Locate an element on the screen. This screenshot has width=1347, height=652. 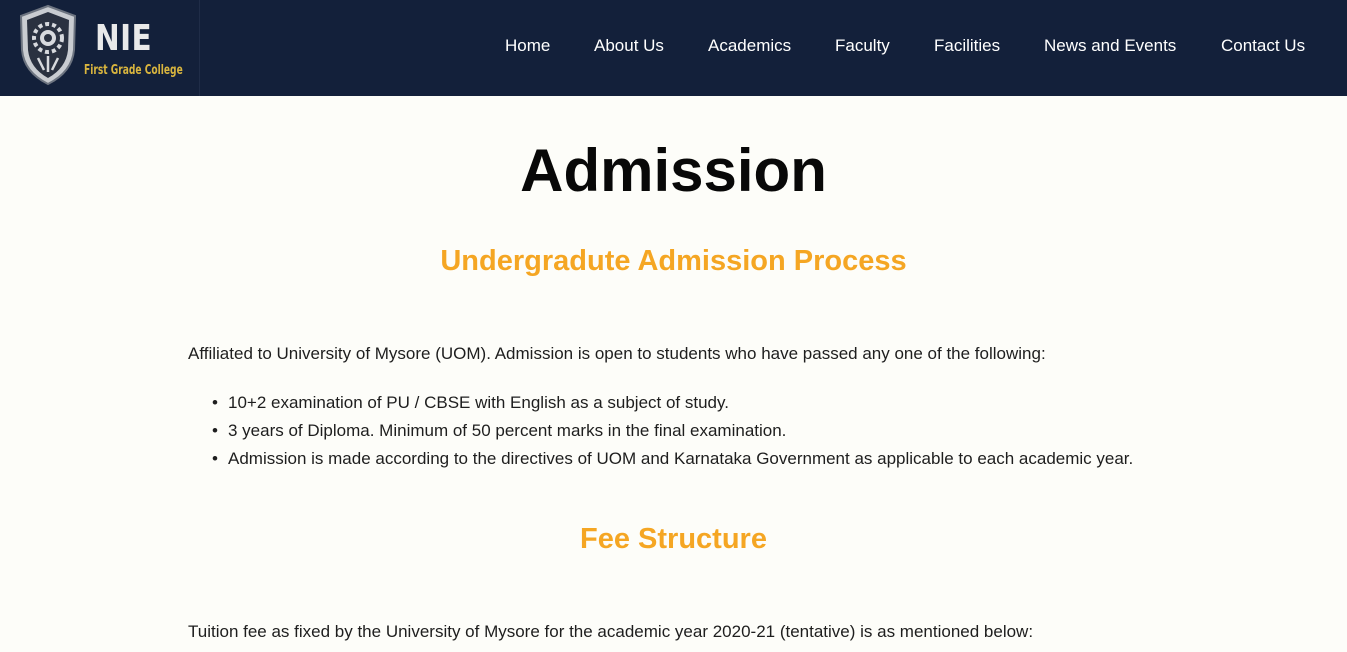
logo-title: NIE is located at coordinates (124, 38).